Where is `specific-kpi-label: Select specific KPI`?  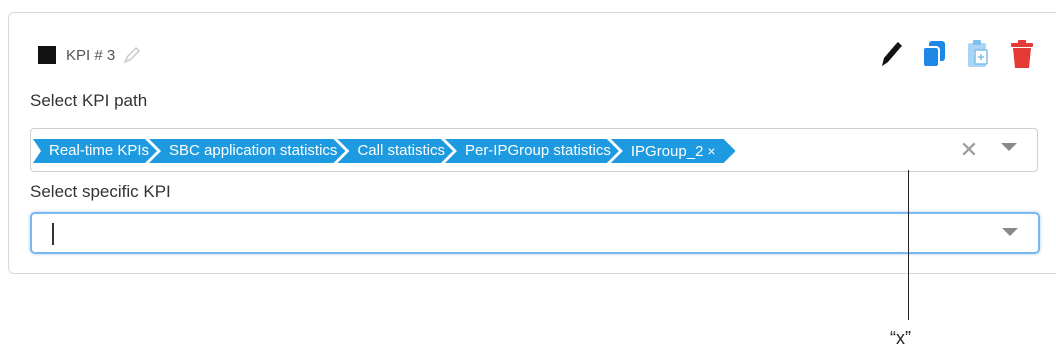
specific-kpi-label: Select specific KPI is located at coordinates (100, 191).